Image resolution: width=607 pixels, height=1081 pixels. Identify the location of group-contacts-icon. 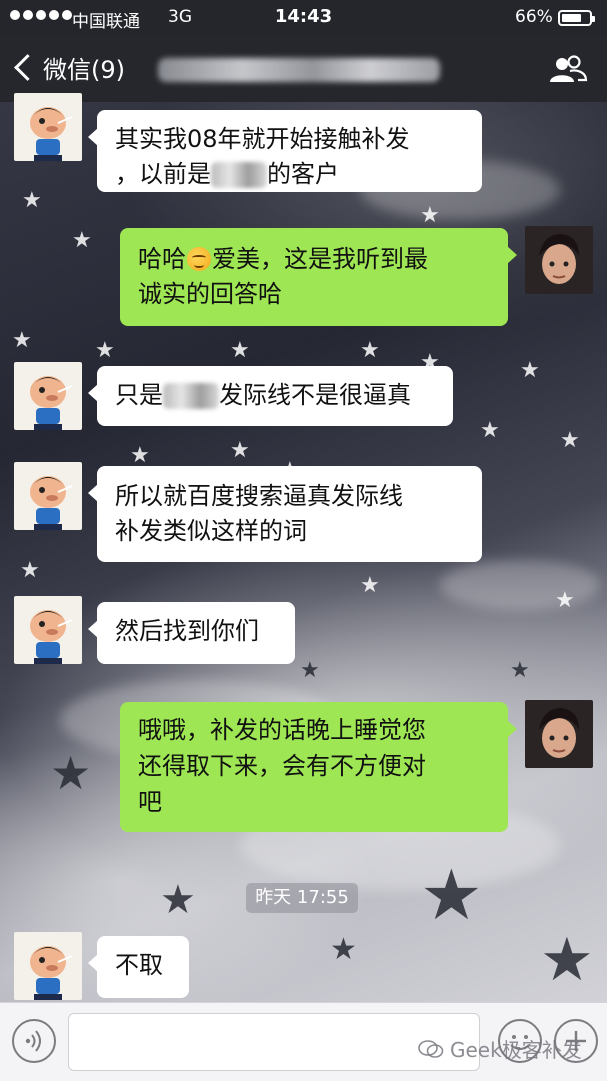
(569, 68).